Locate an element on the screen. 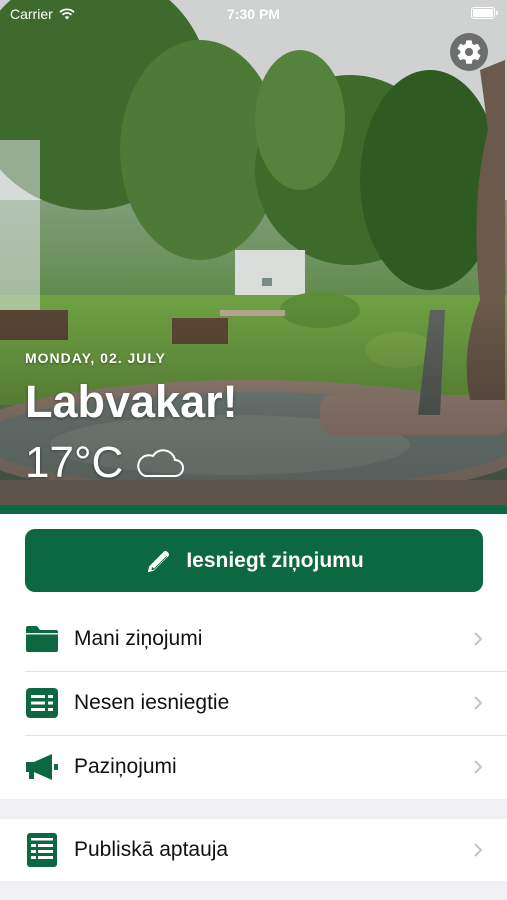  submit-report-label: Iesniegt ziņojumu is located at coordinates (275, 560).